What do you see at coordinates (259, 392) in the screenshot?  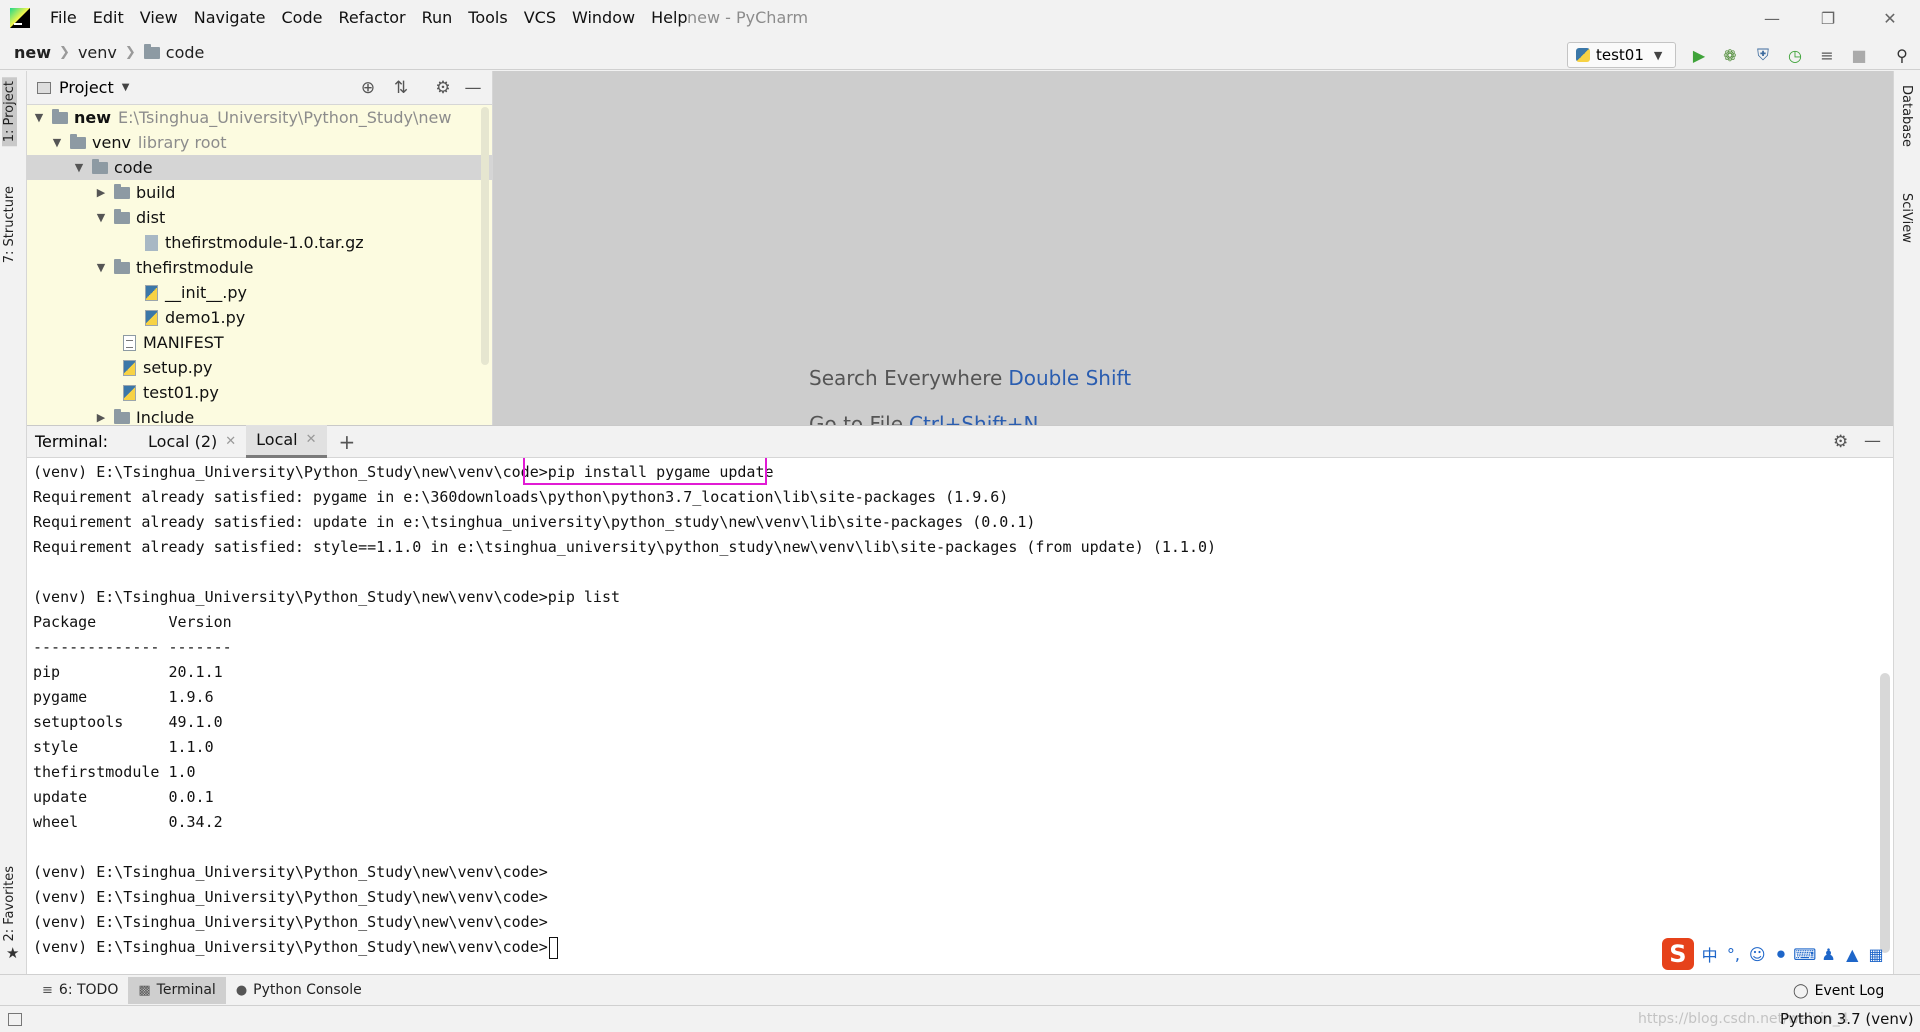 I see `tree-node-test01-py: test01.py` at bounding box center [259, 392].